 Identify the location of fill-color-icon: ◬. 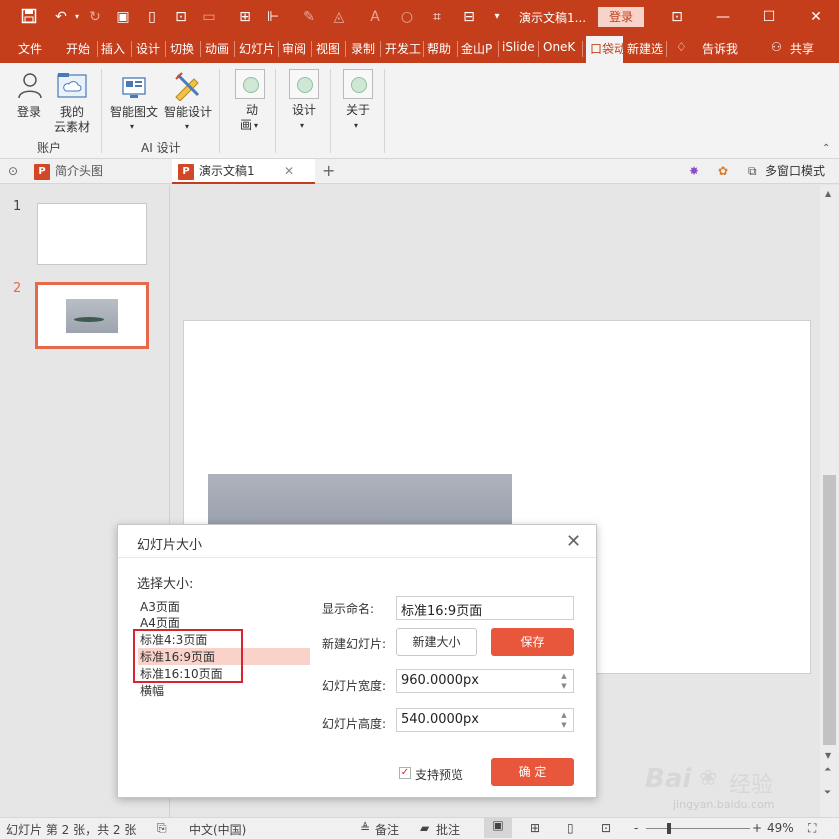
(339, 17).